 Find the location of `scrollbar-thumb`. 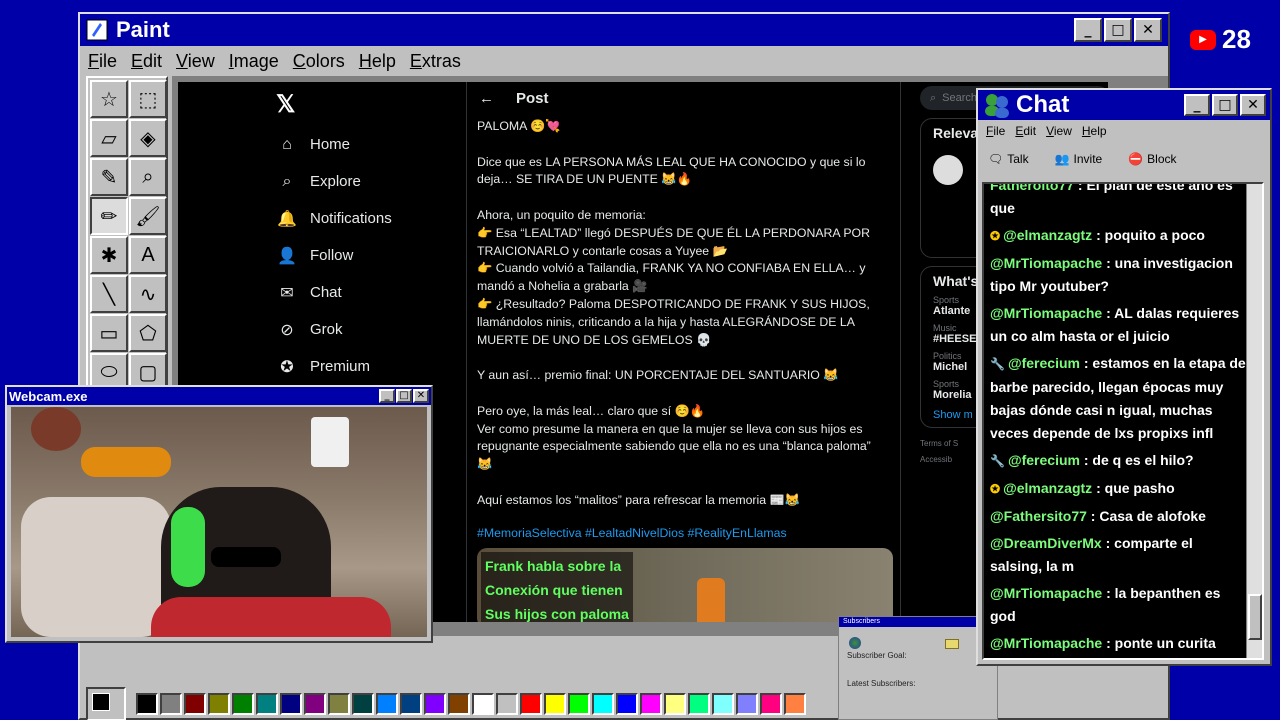

scrollbar-thumb is located at coordinates (1255, 617).